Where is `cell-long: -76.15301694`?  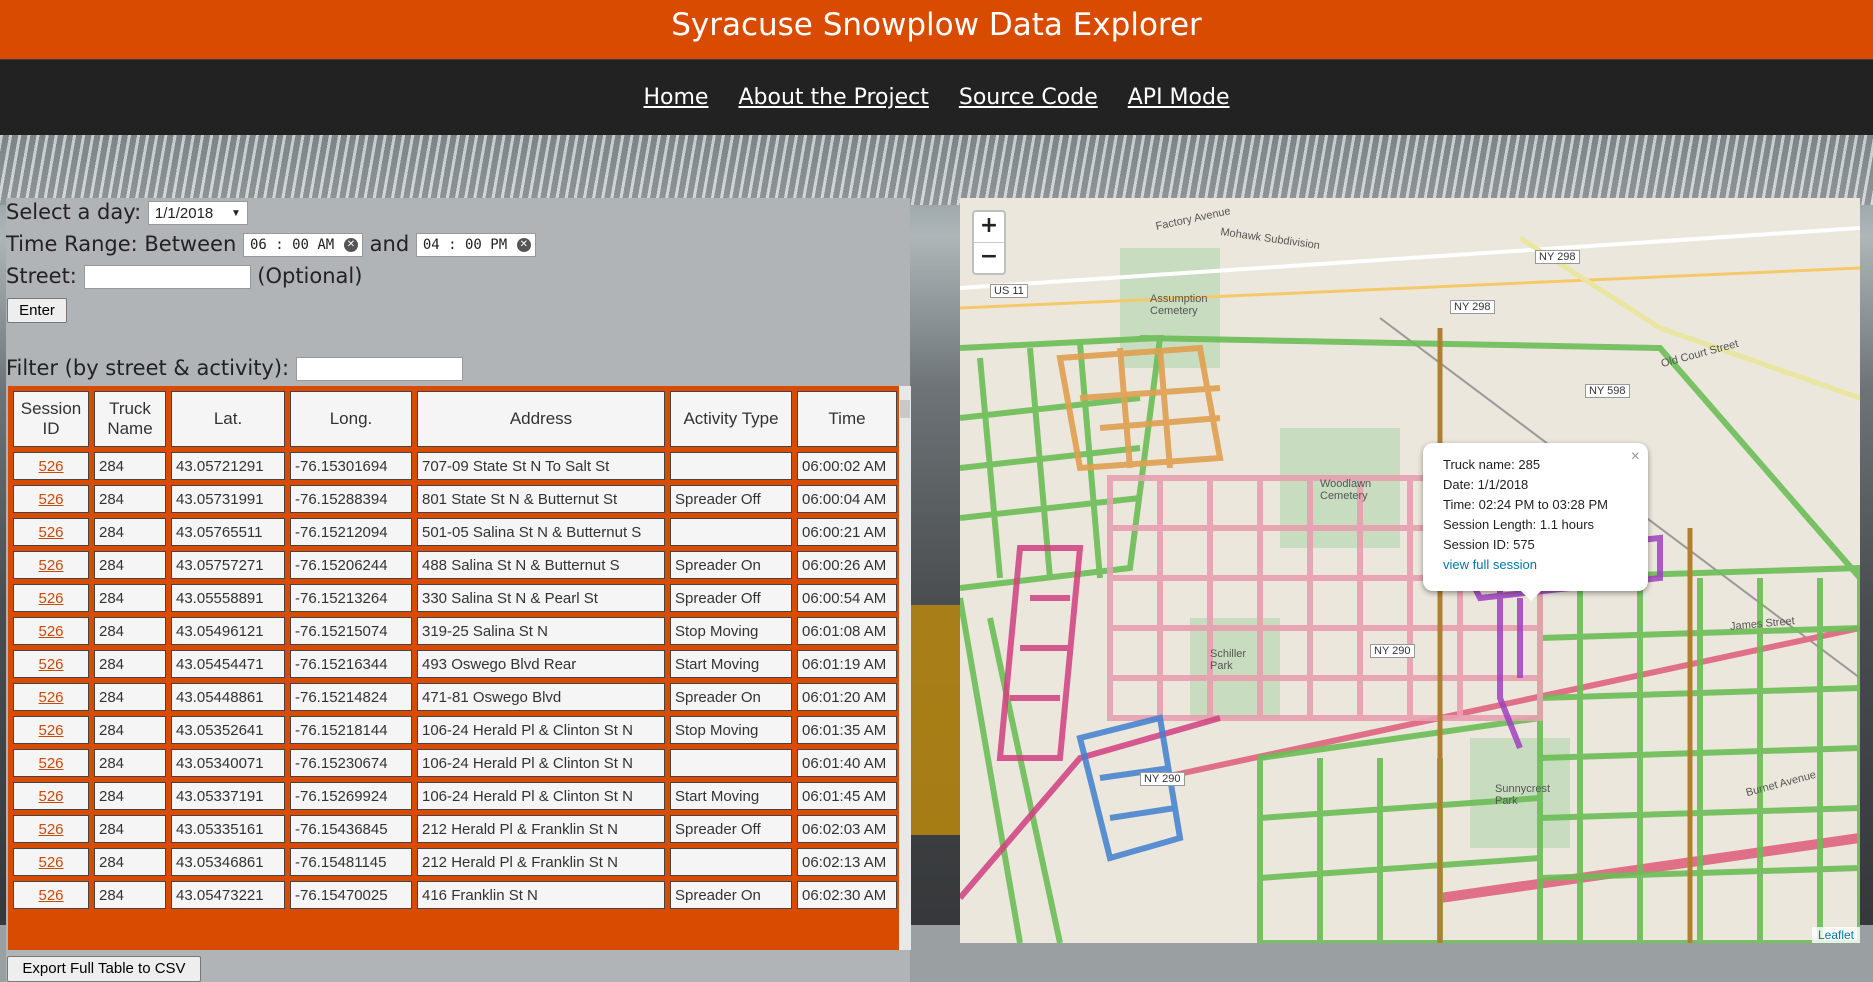
cell-long: -76.15301694 is located at coordinates (351, 466).